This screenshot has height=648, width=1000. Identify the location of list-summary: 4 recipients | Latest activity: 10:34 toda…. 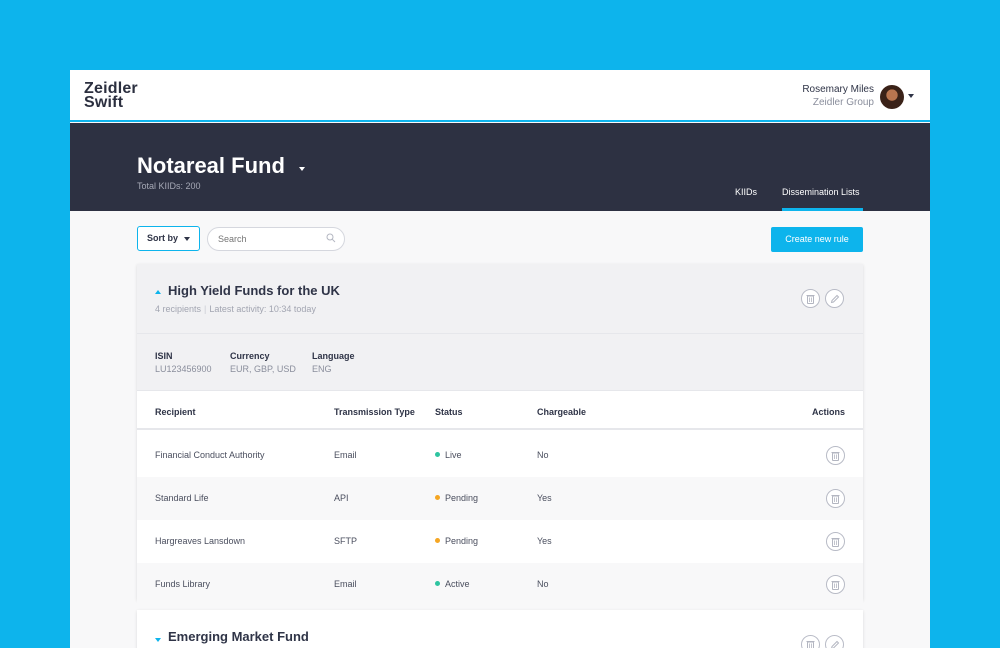
(235, 309).